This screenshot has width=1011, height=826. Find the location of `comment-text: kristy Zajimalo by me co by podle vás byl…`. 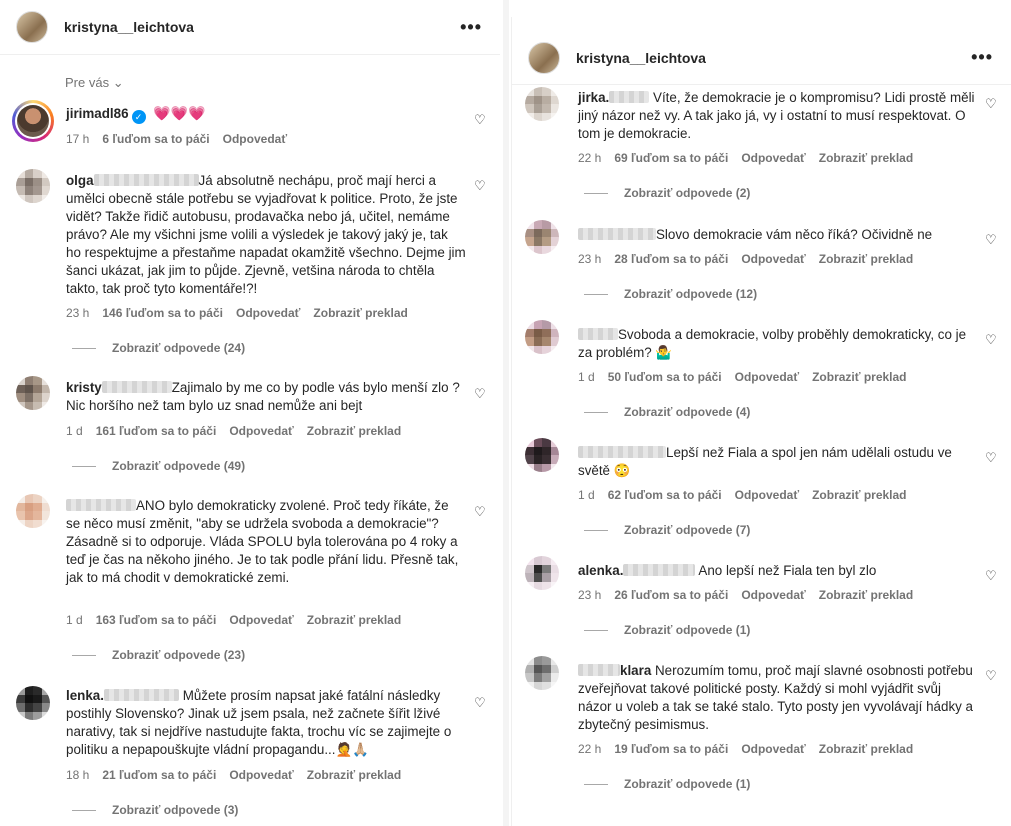

comment-text: kristy Zajimalo by me co by podle vás byl… is located at coordinates (266, 397).